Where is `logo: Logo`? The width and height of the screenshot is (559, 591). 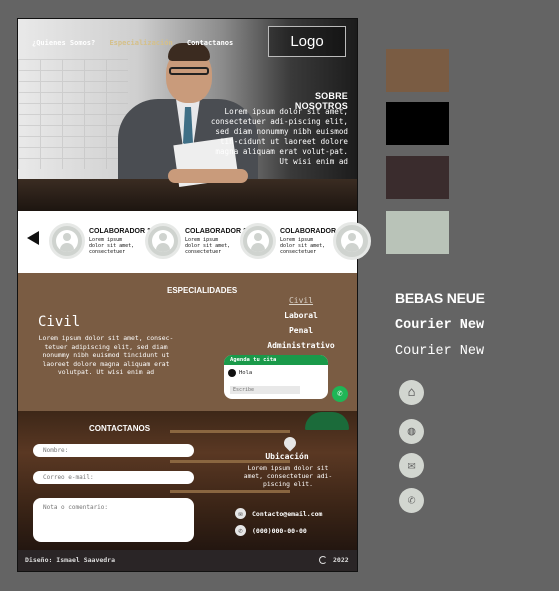 logo: Logo is located at coordinates (307, 41).